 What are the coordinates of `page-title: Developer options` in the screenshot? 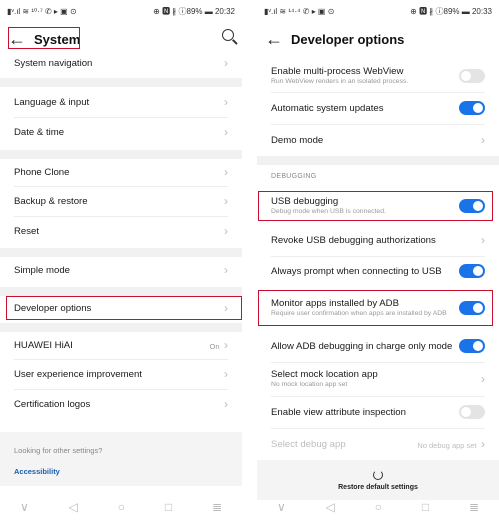 It's located at (348, 39).